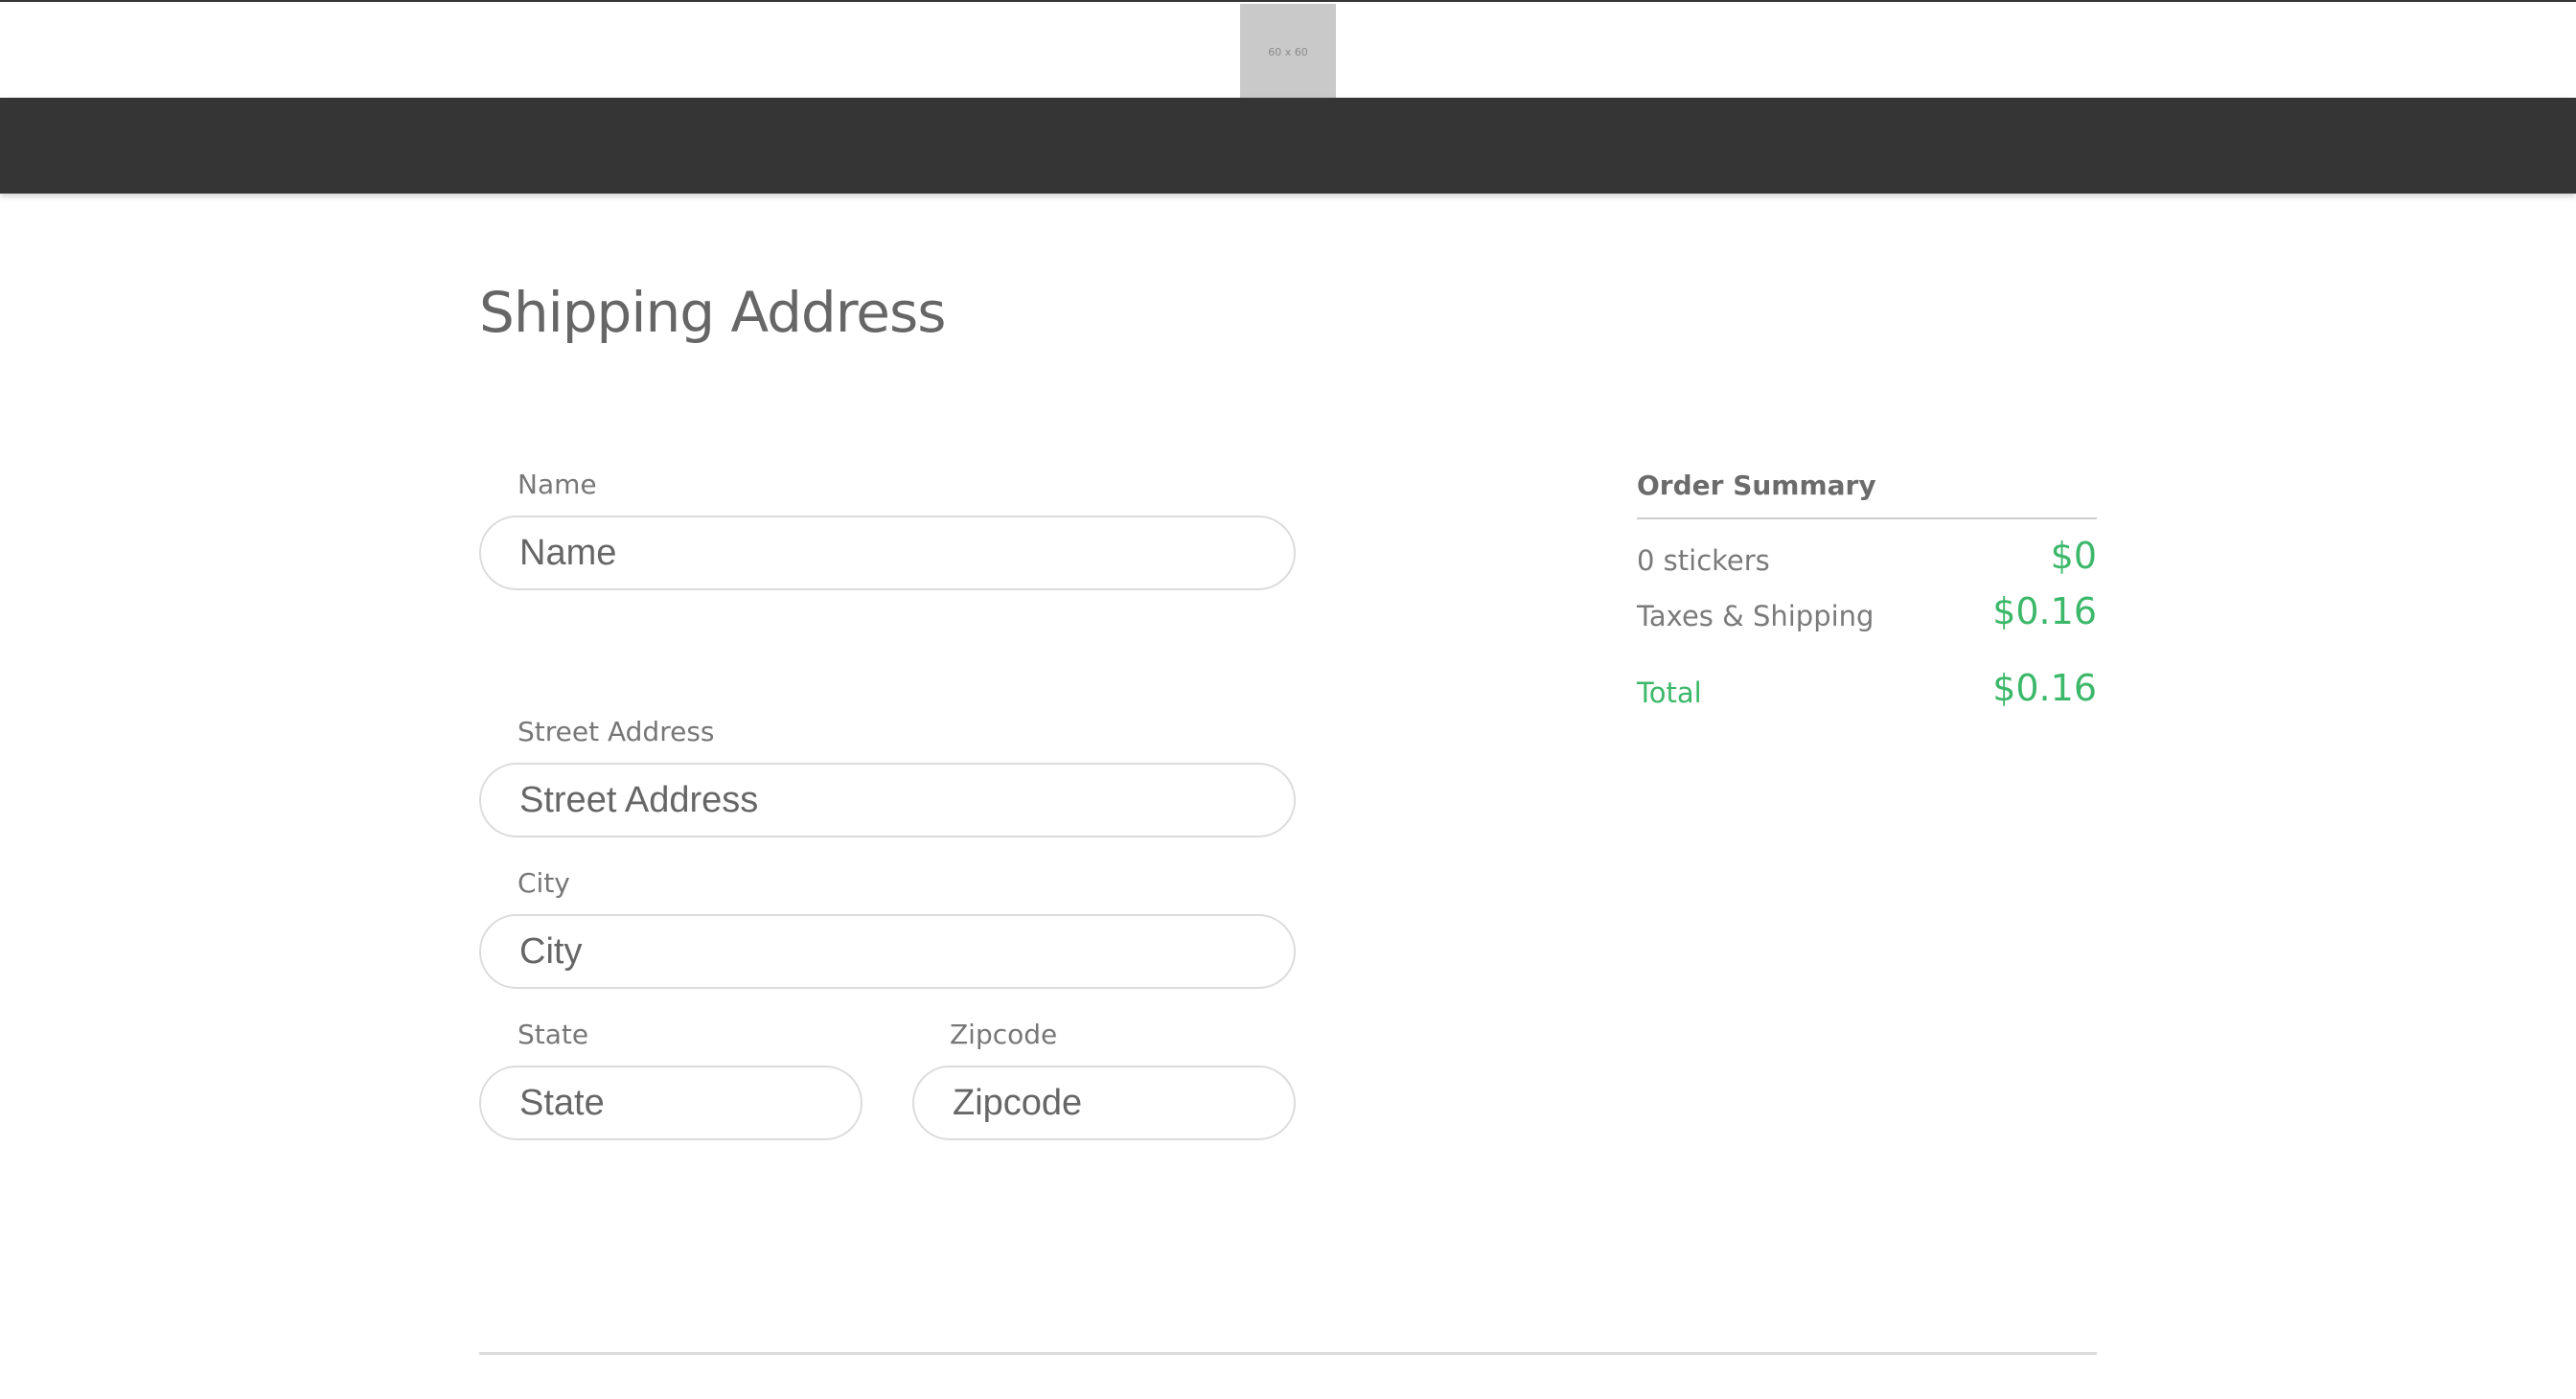 The height and width of the screenshot is (1399, 2576). I want to click on street-address-input, so click(887, 800).